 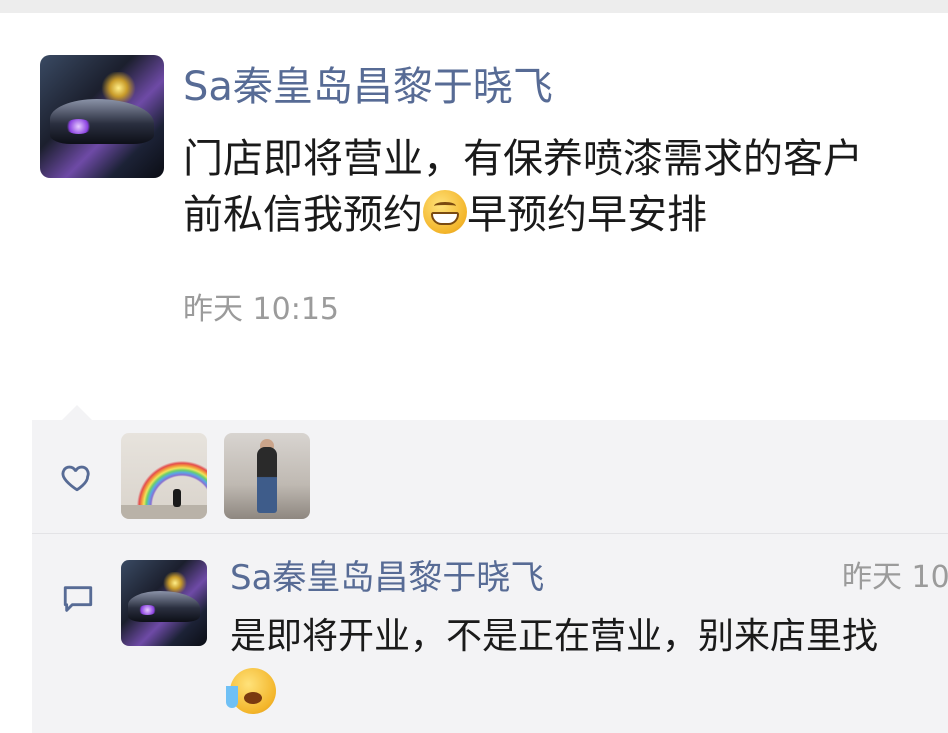 What do you see at coordinates (261, 309) in the screenshot?
I see `post-timestamp: 昨天 10:15` at bounding box center [261, 309].